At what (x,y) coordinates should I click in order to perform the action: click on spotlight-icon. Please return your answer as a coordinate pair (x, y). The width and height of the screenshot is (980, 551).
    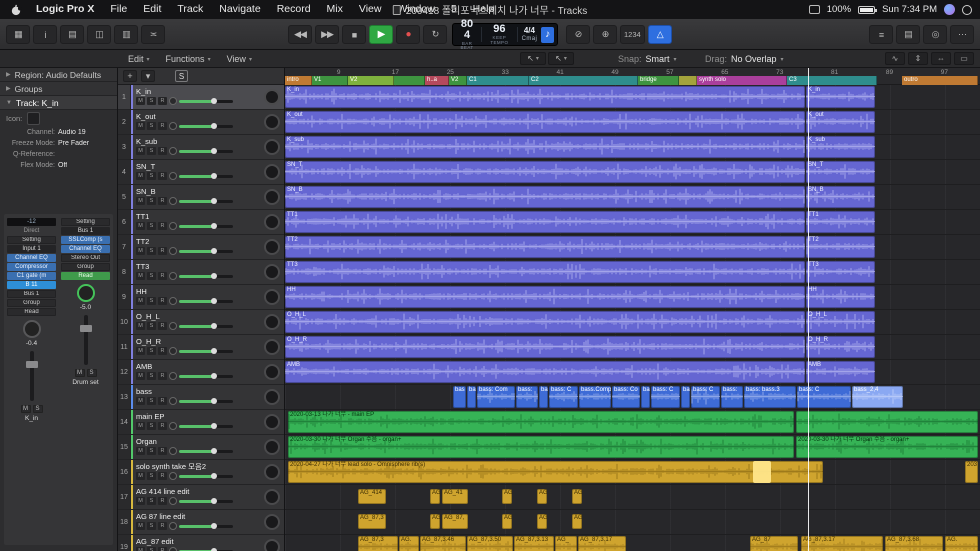
    Looking at the image, I should click on (967, 9).